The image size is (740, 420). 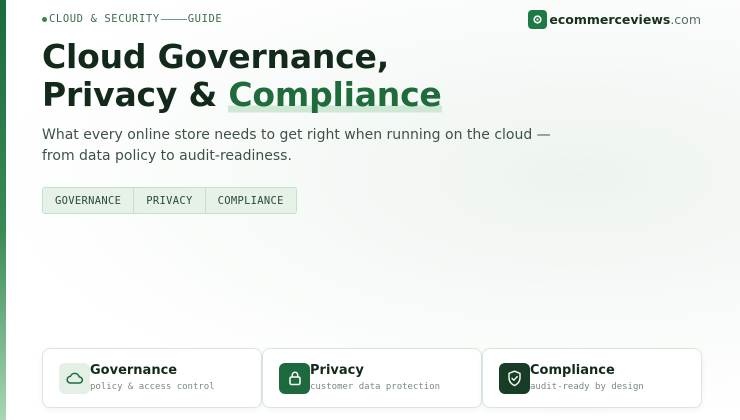 What do you see at coordinates (572, 370) in the screenshot?
I see `card-title: Compliance` at bounding box center [572, 370].